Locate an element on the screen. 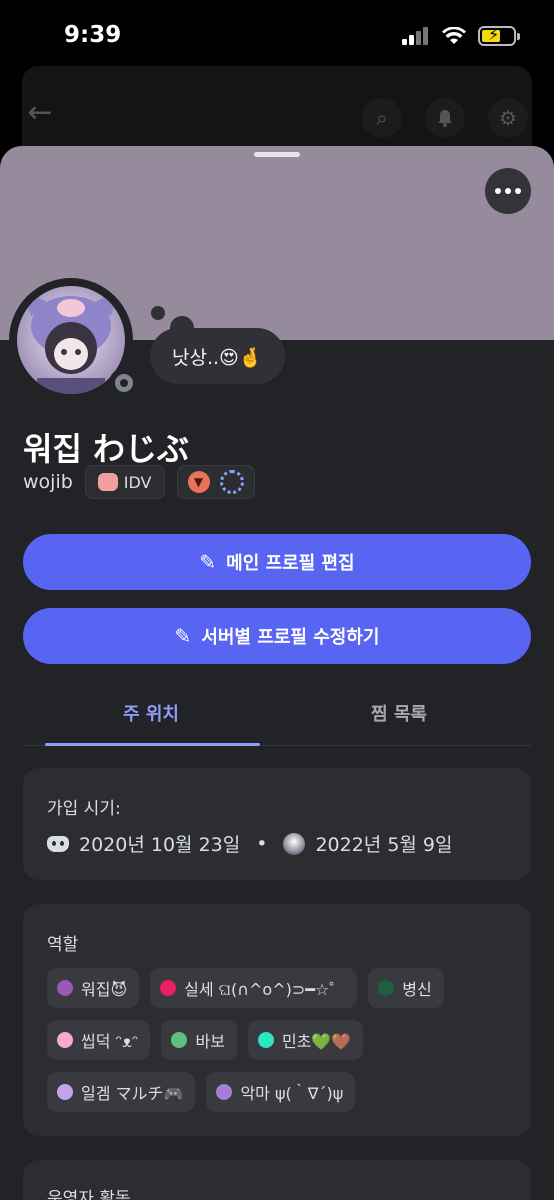 The image size is (554, 1200). back-arrow-icon: ← is located at coordinates (40, 112).